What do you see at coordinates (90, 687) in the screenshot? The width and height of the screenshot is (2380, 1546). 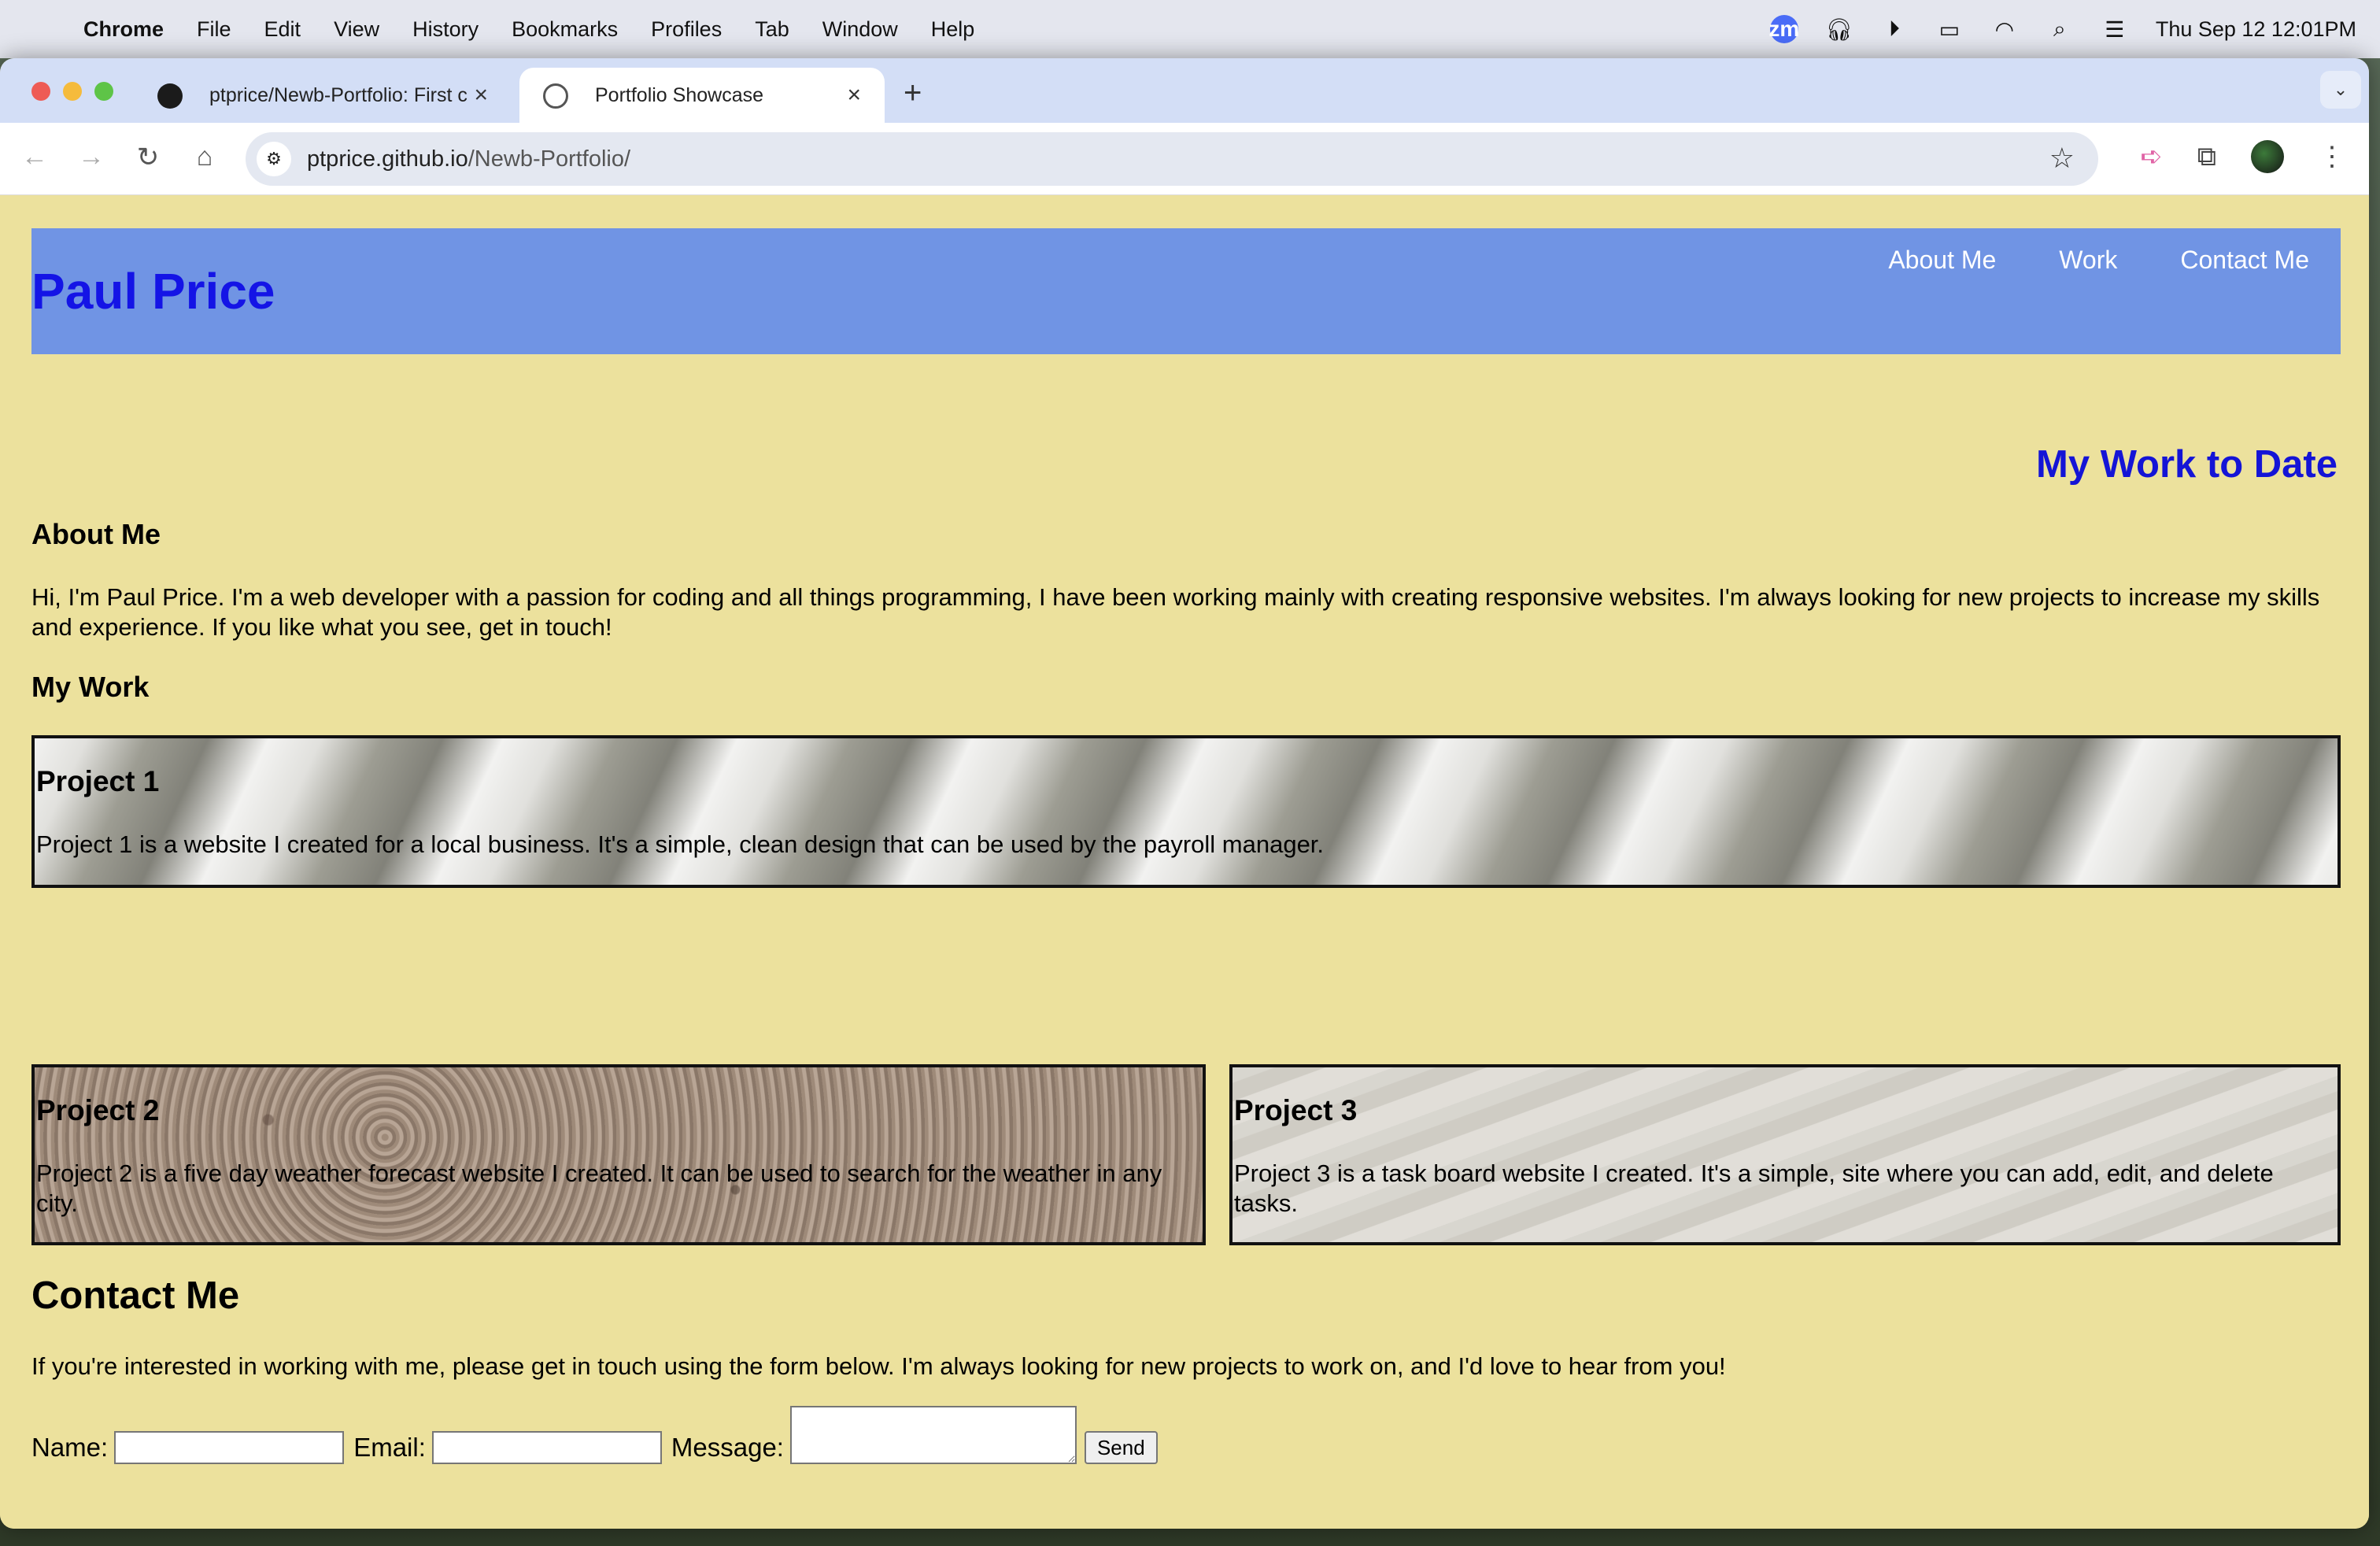 I see `my-work-heading: My Work` at bounding box center [90, 687].